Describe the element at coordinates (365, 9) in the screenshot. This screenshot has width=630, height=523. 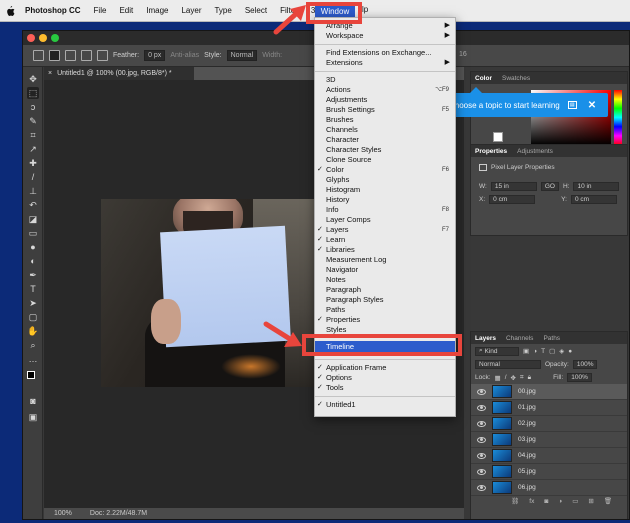
I see `menu-help: lp` at that location.